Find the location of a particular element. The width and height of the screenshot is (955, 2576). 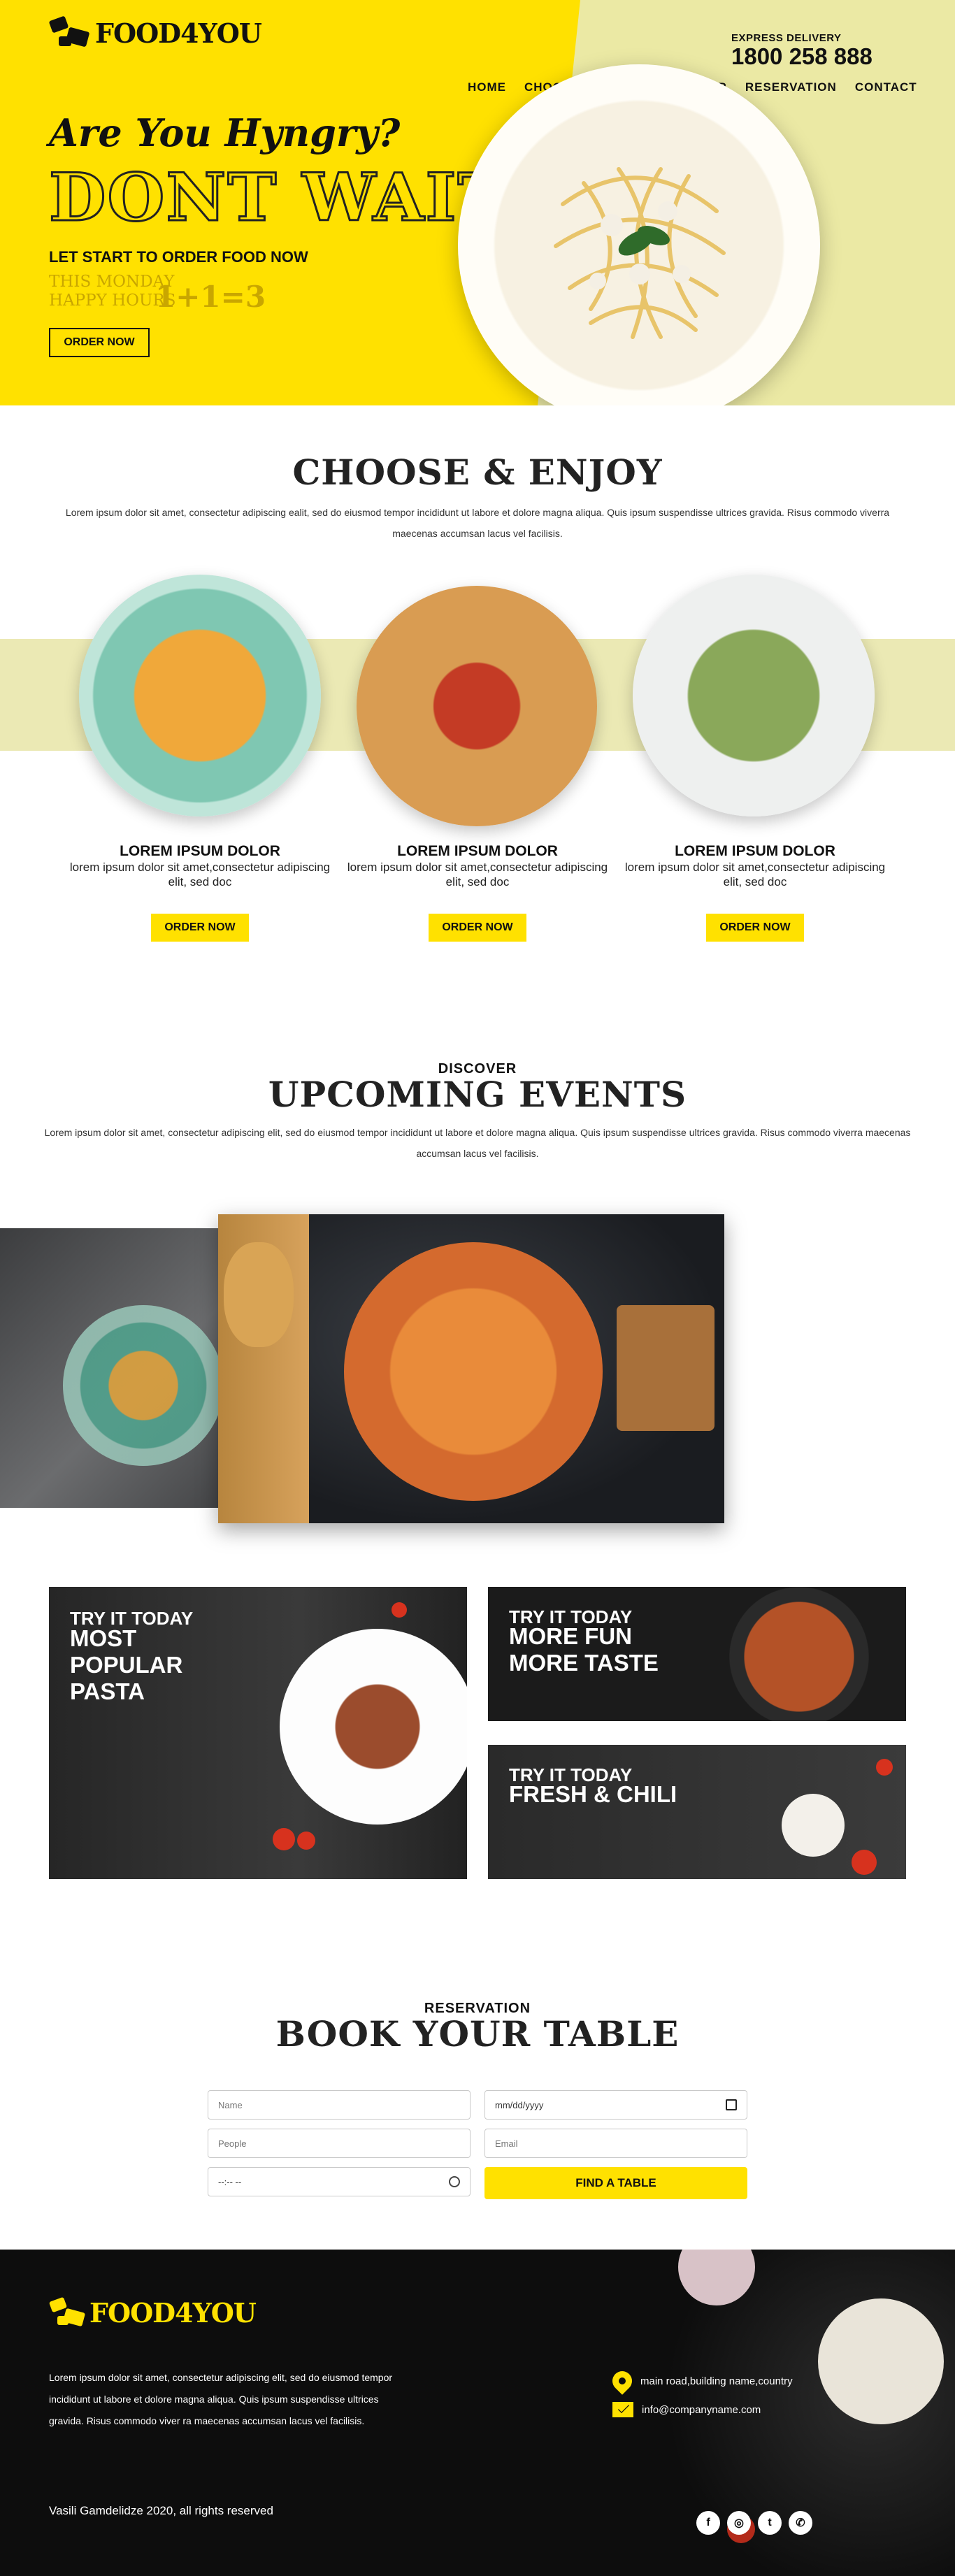

find-table-button: FIND A TABLE is located at coordinates (615, 2183).